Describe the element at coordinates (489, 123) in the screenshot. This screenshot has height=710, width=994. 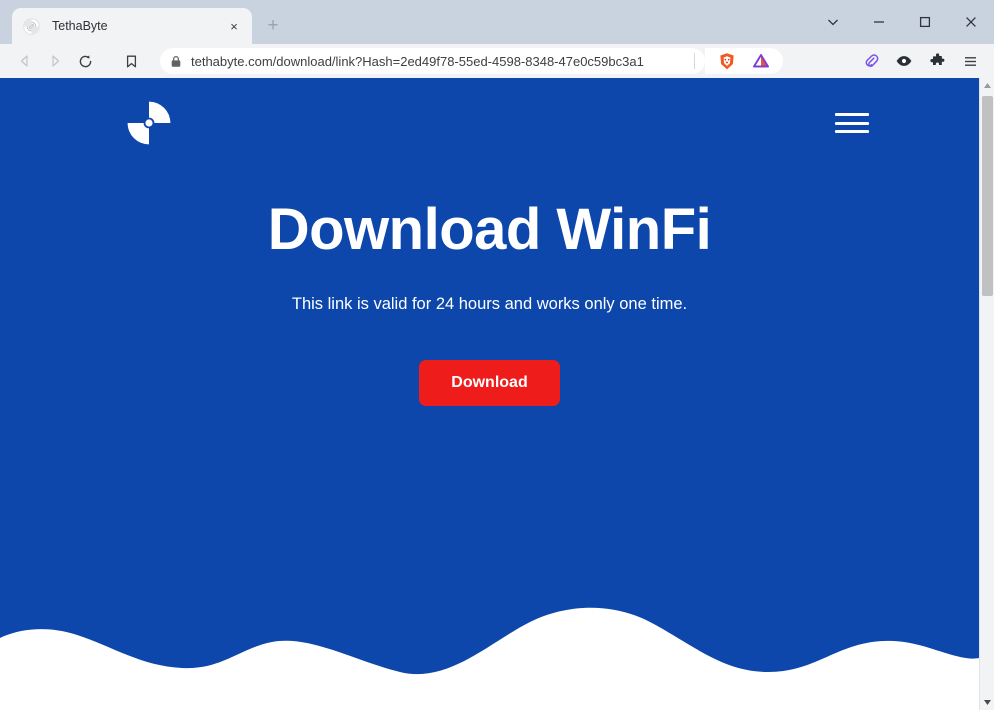
I see `site-header` at that location.